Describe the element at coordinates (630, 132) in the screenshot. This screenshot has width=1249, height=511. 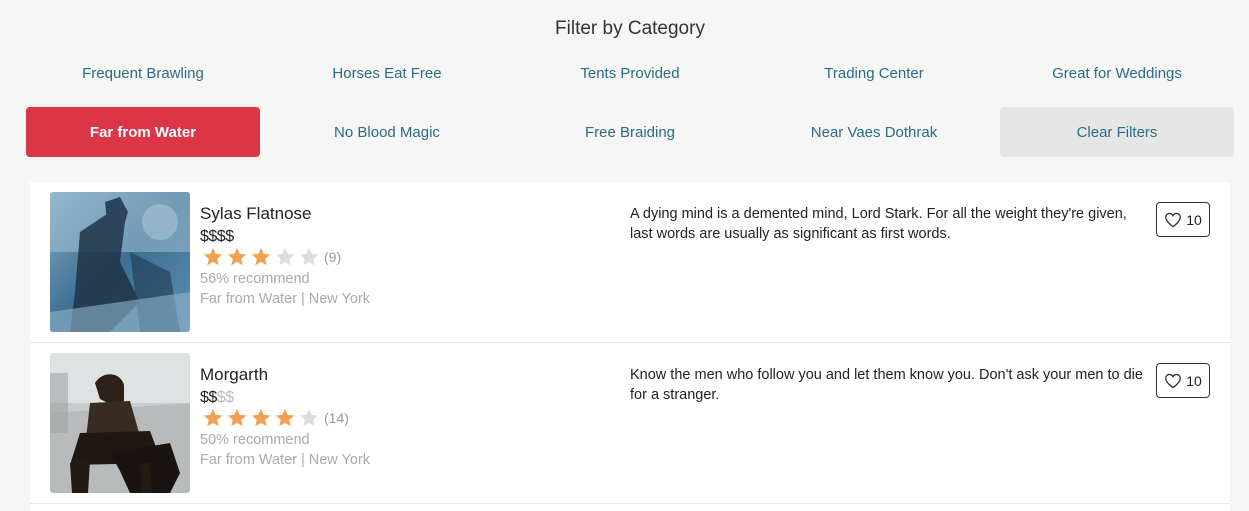
I see `filter-free-braiding: Free Braiding` at that location.